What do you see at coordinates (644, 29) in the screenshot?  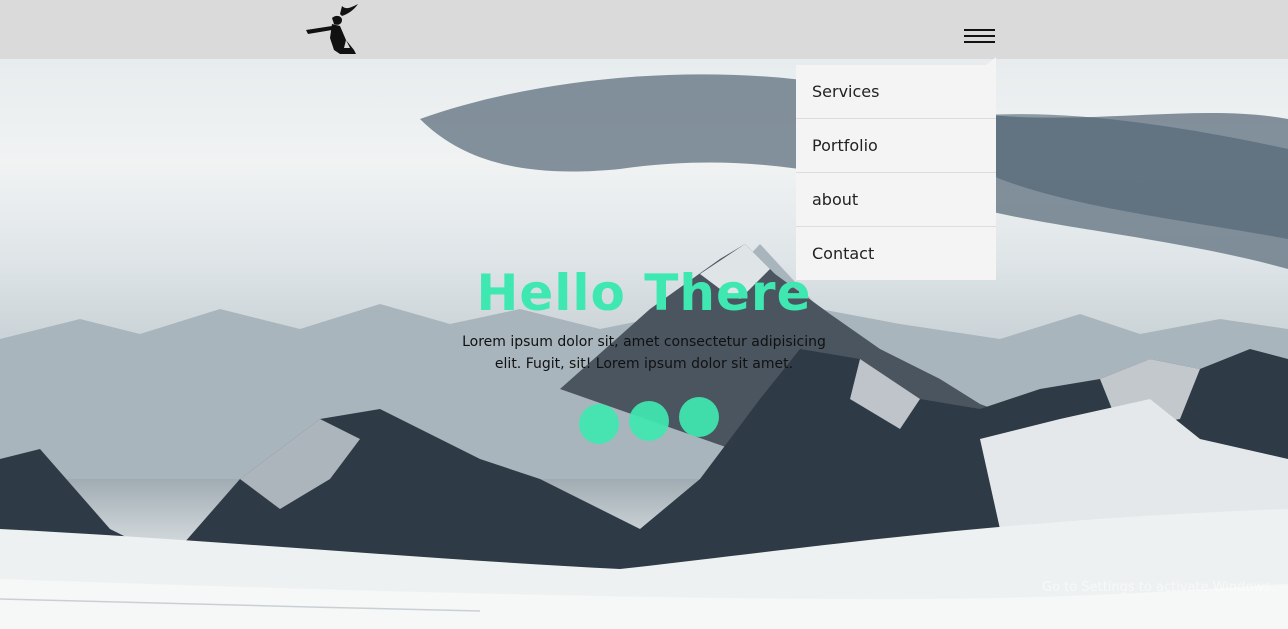 I see `top-navbar` at bounding box center [644, 29].